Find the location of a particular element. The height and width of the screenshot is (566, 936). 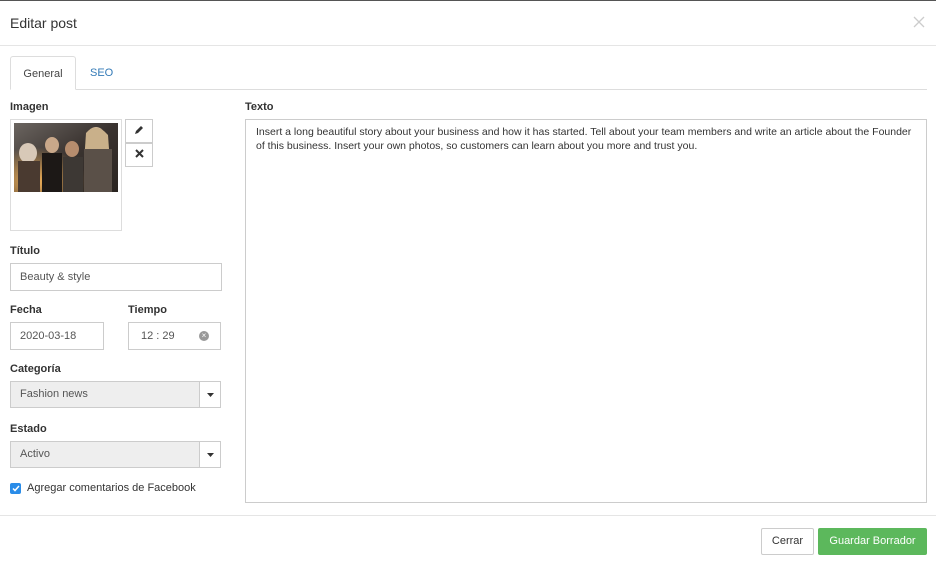

image-label: Imagen is located at coordinates (29, 107).